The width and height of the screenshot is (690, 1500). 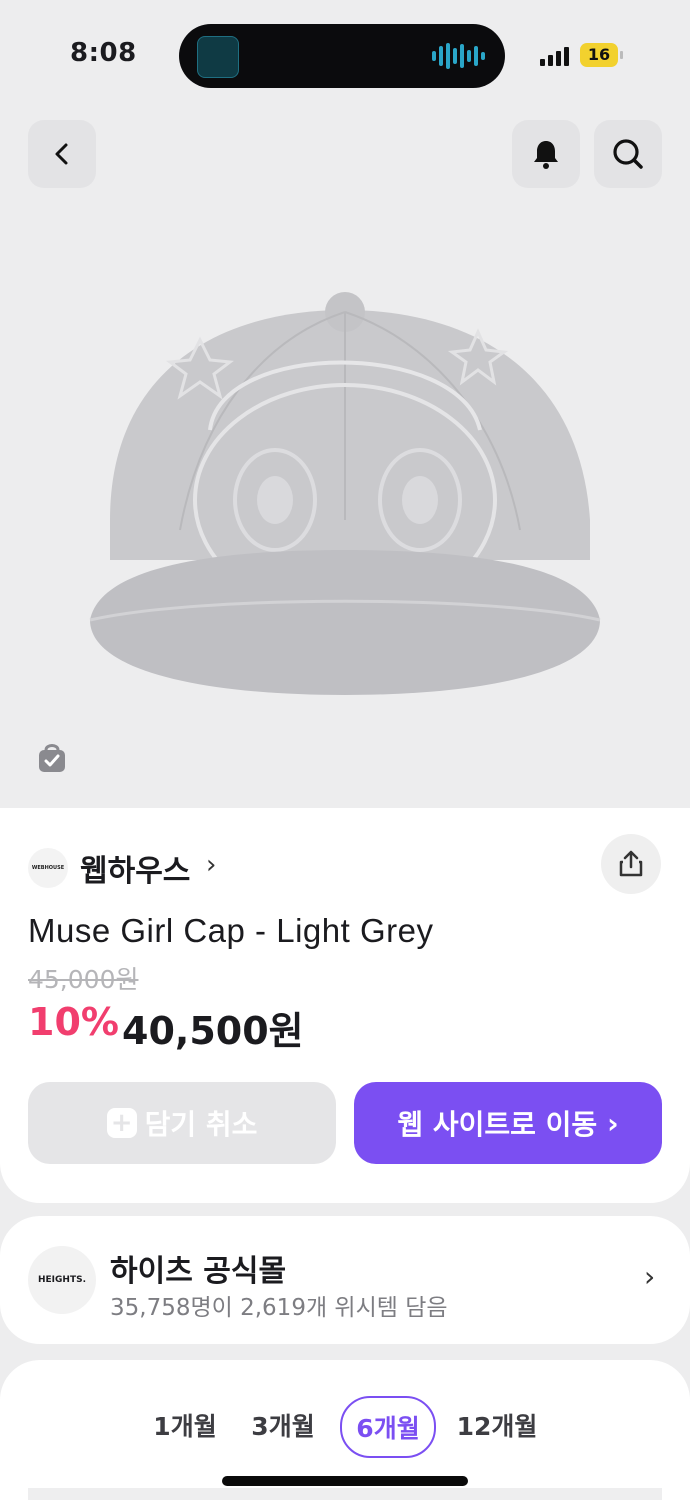 What do you see at coordinates (601, 55) in the screenshot?
I see `battery-indicator: 16` at bounding box center [601, 55].